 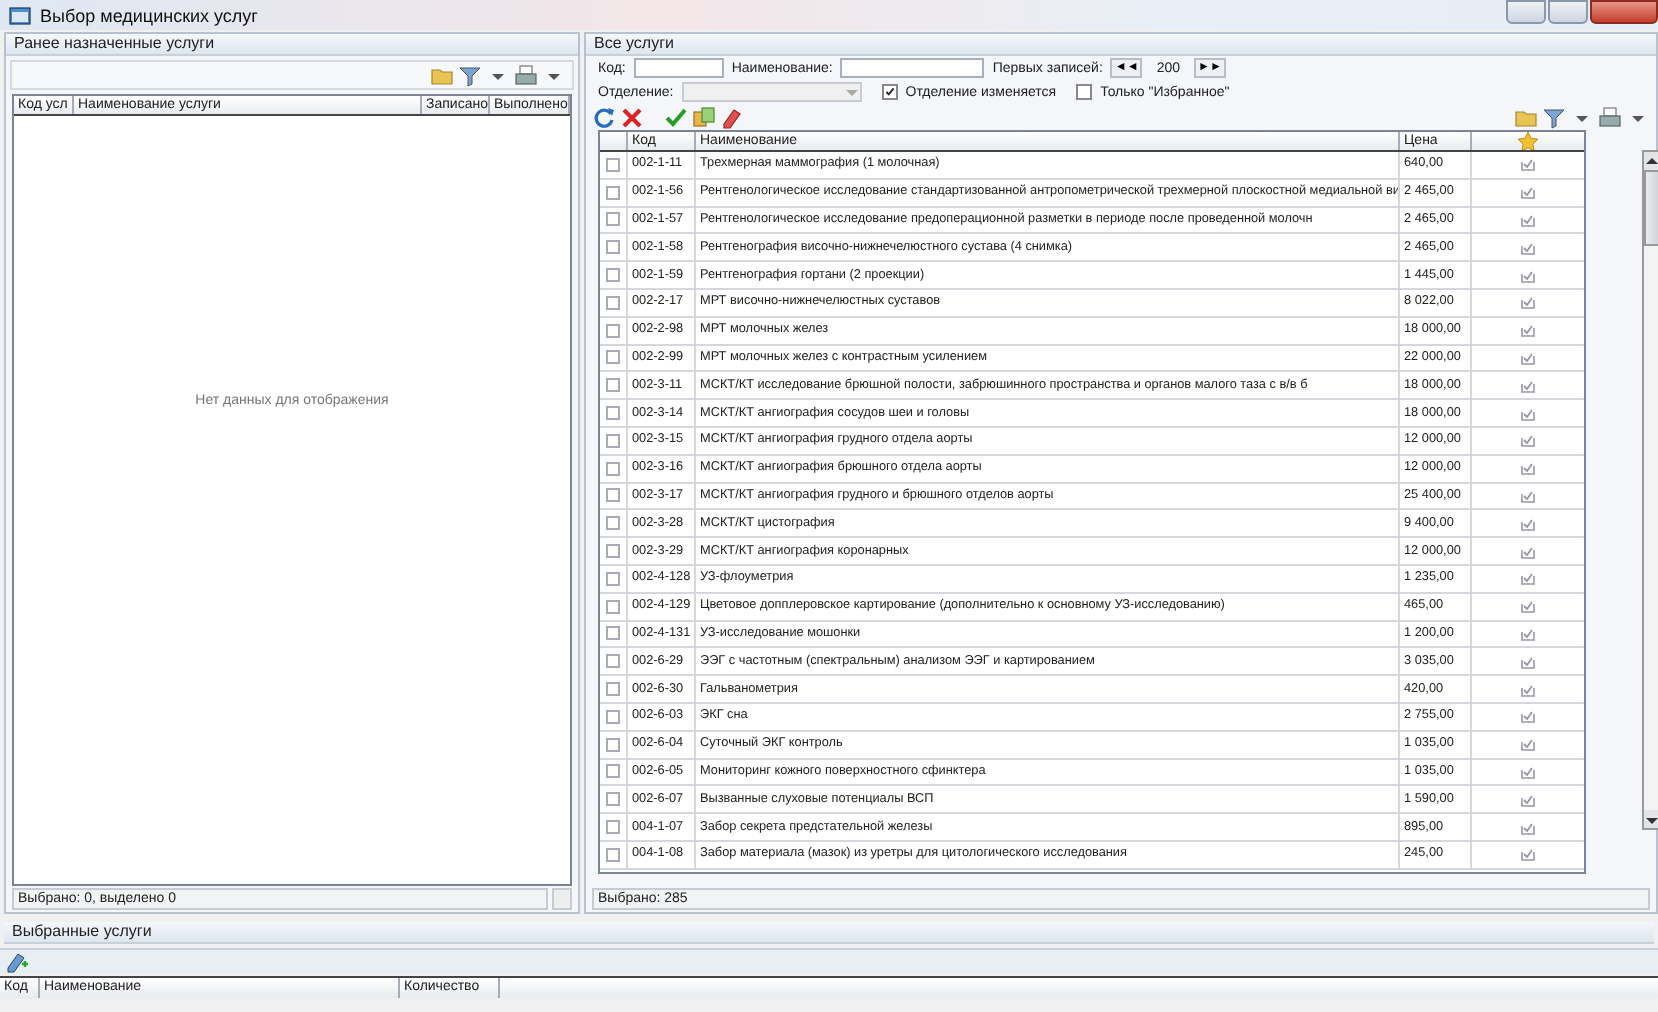 I want to click on star-icon, so click(x=1528, y=141).